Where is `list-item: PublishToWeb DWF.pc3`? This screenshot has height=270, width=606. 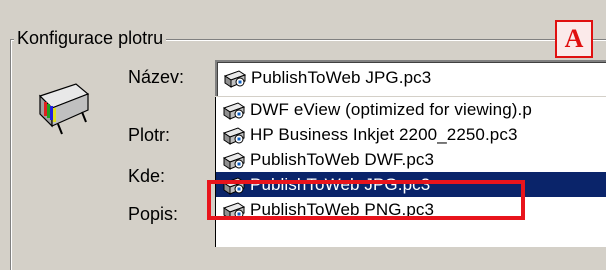
list-item: PublishToWeb DWF.pc3 is located at coordinates (411, 159).